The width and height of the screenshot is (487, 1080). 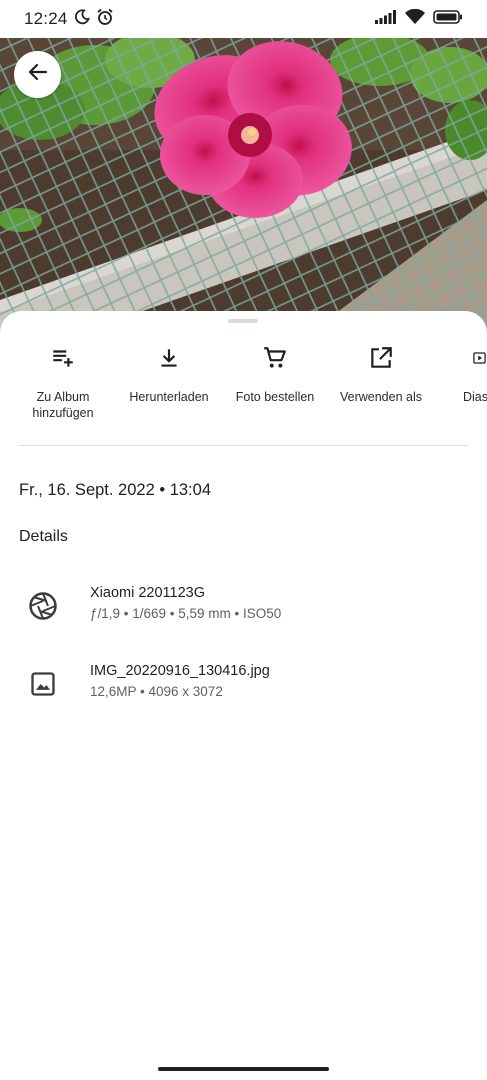 What do you see at coordinates (459, 358) in the screenshot?
I see `slideshow-icon` at bounding box center [459, 358].